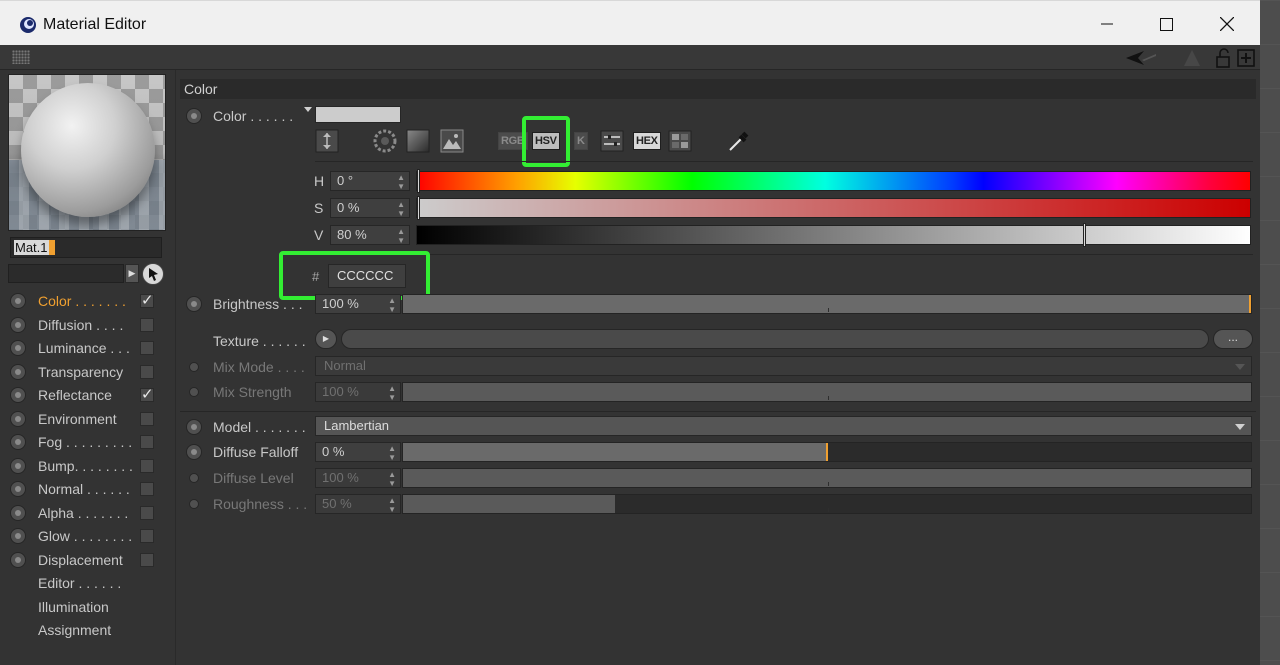  What do you see at coordinates (358, 114) in the screenshot?
I see `color-swatch` at bounding box center [358, 114].